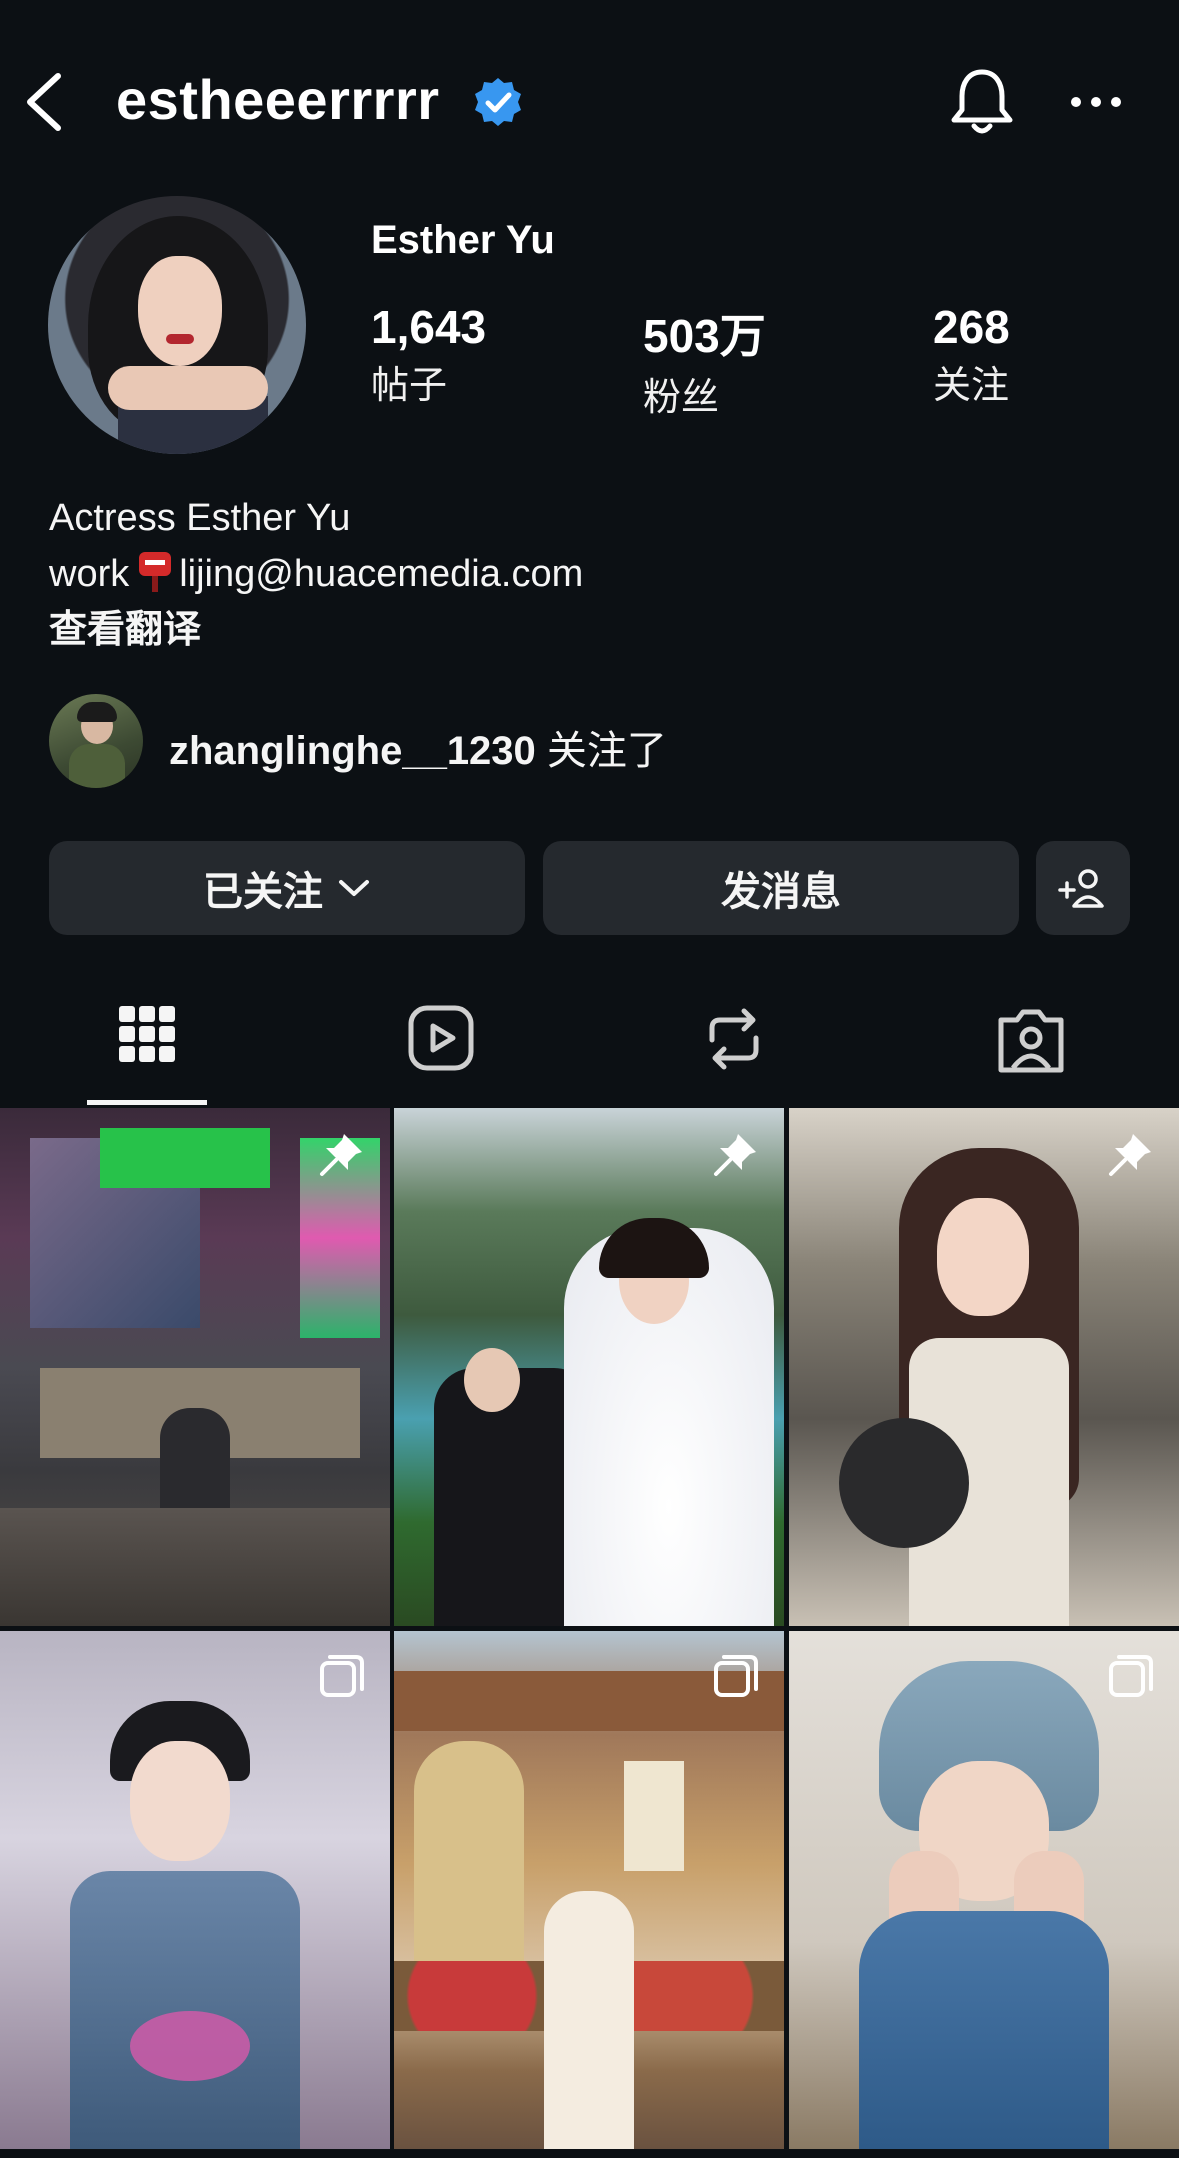  Describe the element at coordinates (155, 571) in the screenshot. I see `postbox-icon` at that location.